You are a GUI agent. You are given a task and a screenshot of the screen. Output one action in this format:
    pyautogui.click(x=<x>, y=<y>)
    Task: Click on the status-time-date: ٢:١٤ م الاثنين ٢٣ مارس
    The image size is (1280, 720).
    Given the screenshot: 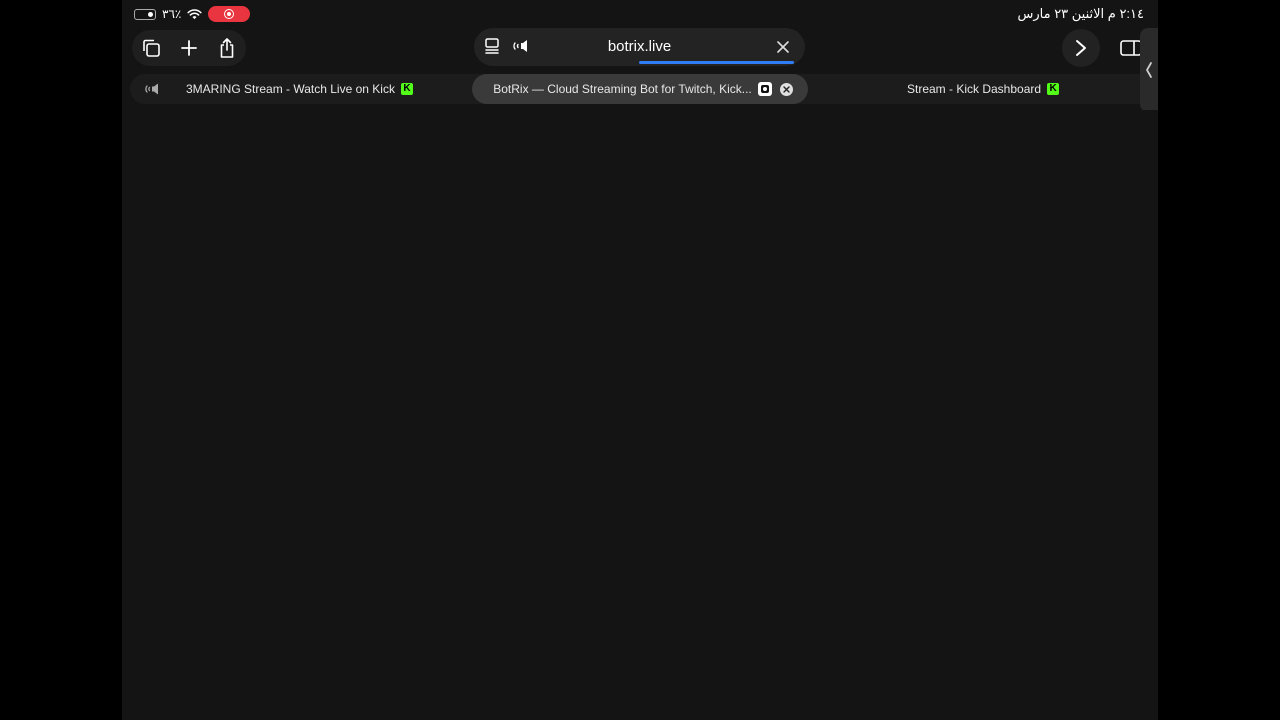 What is the action you would take?
    pyautogui.click(x=1081, y=13)
    